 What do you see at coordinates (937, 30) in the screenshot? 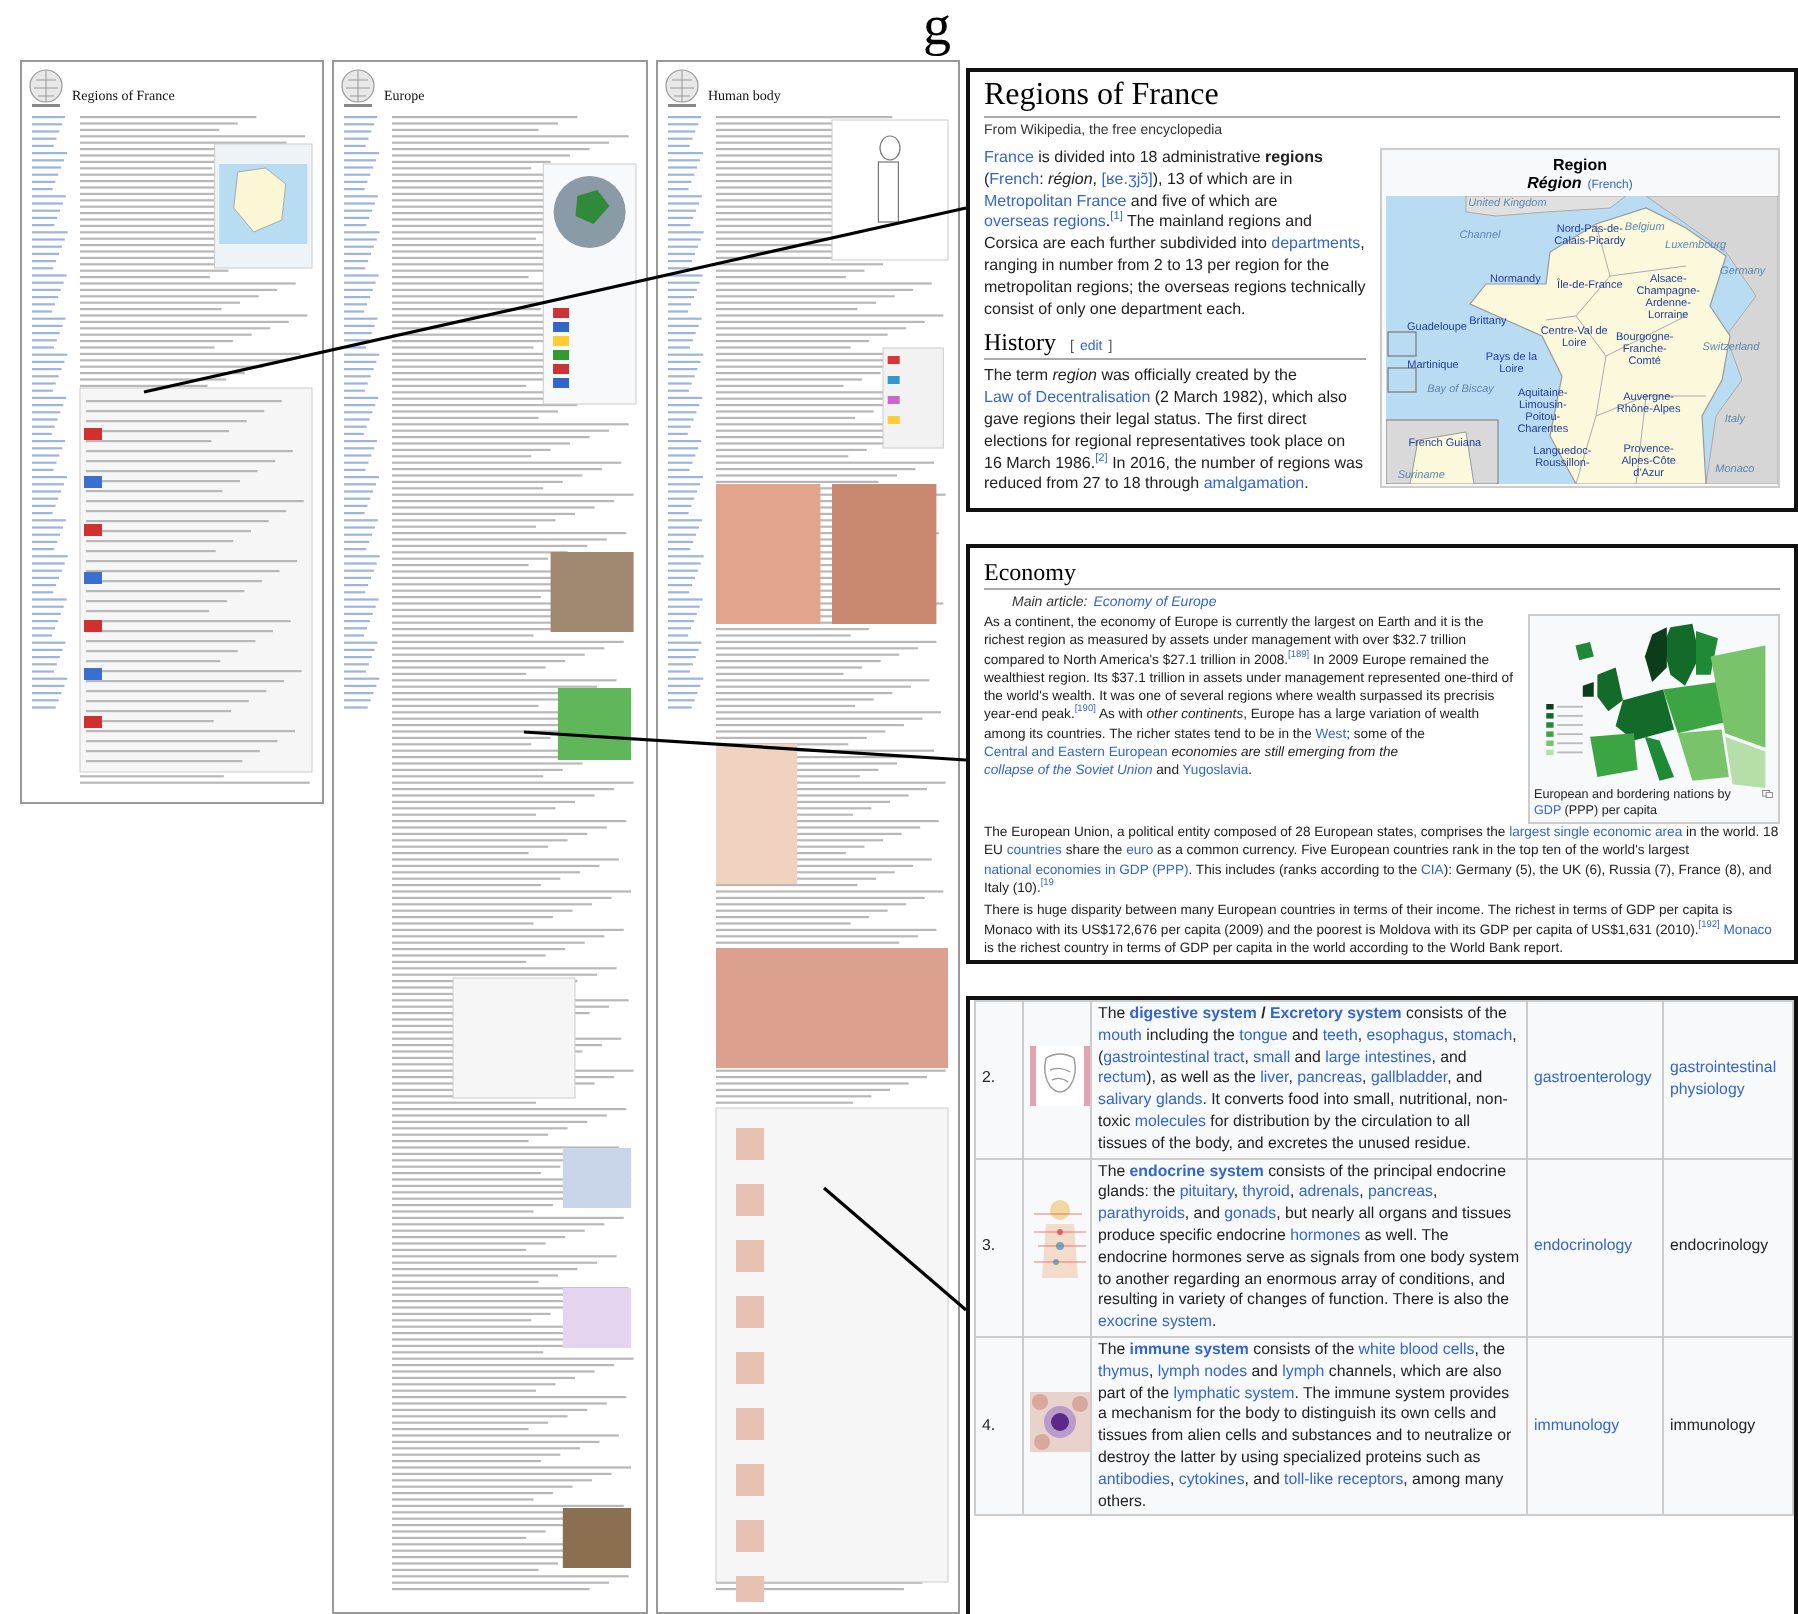
I see `figure-label: g` at bounding box center [937, 30].